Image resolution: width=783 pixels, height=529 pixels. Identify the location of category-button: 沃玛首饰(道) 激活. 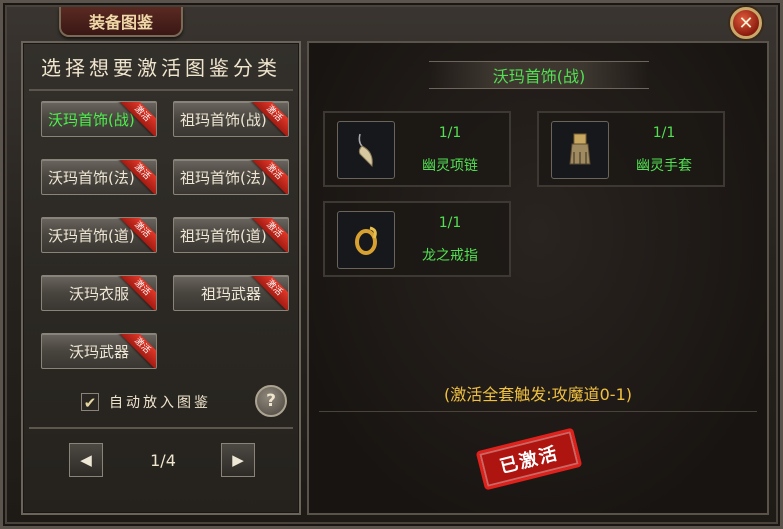
(99, 235).